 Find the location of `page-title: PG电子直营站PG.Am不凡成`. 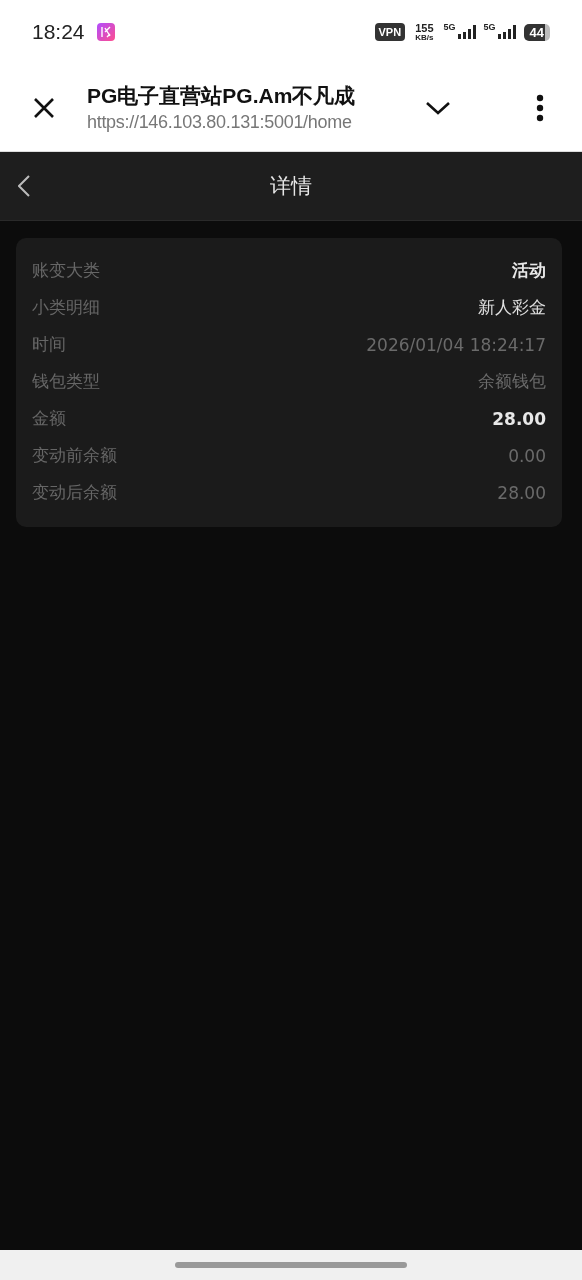

page-title: PG电子直营站PG.Am不凡成 is located at coordinates (222, 96).